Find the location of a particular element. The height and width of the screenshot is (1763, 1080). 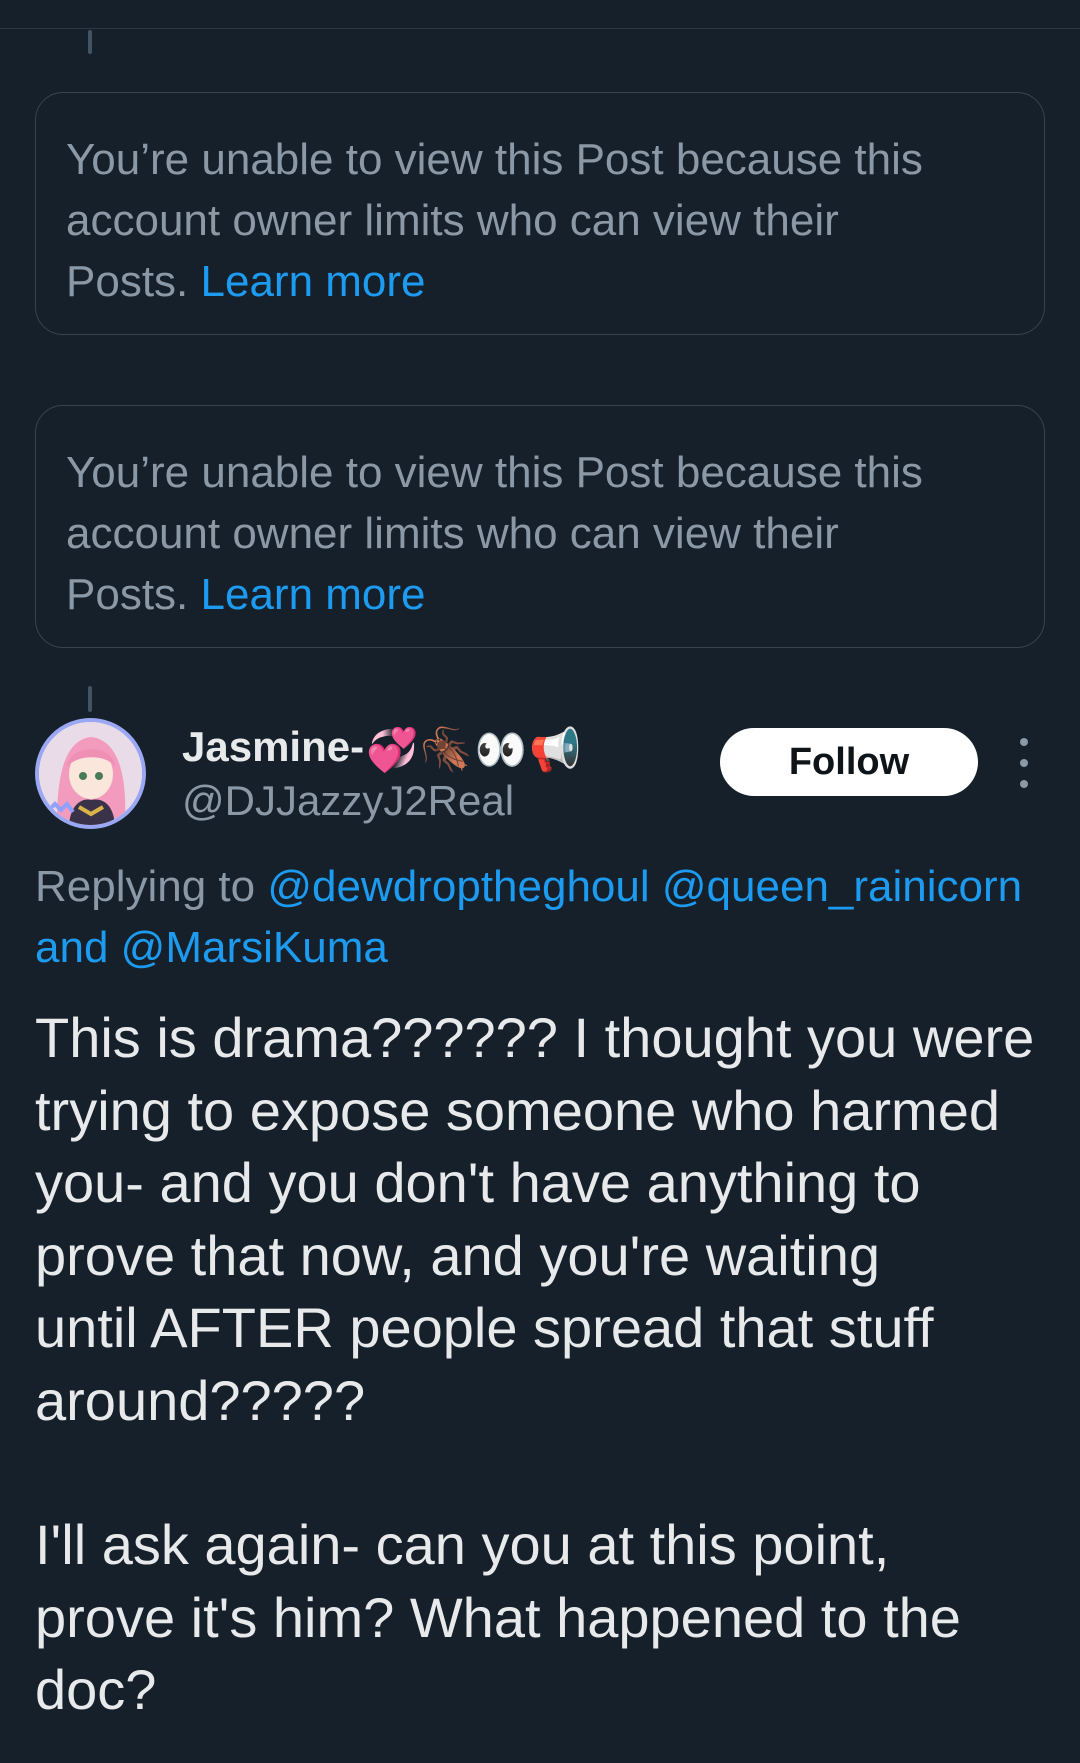

thread-connector-top is located at coordinates (90, 42).